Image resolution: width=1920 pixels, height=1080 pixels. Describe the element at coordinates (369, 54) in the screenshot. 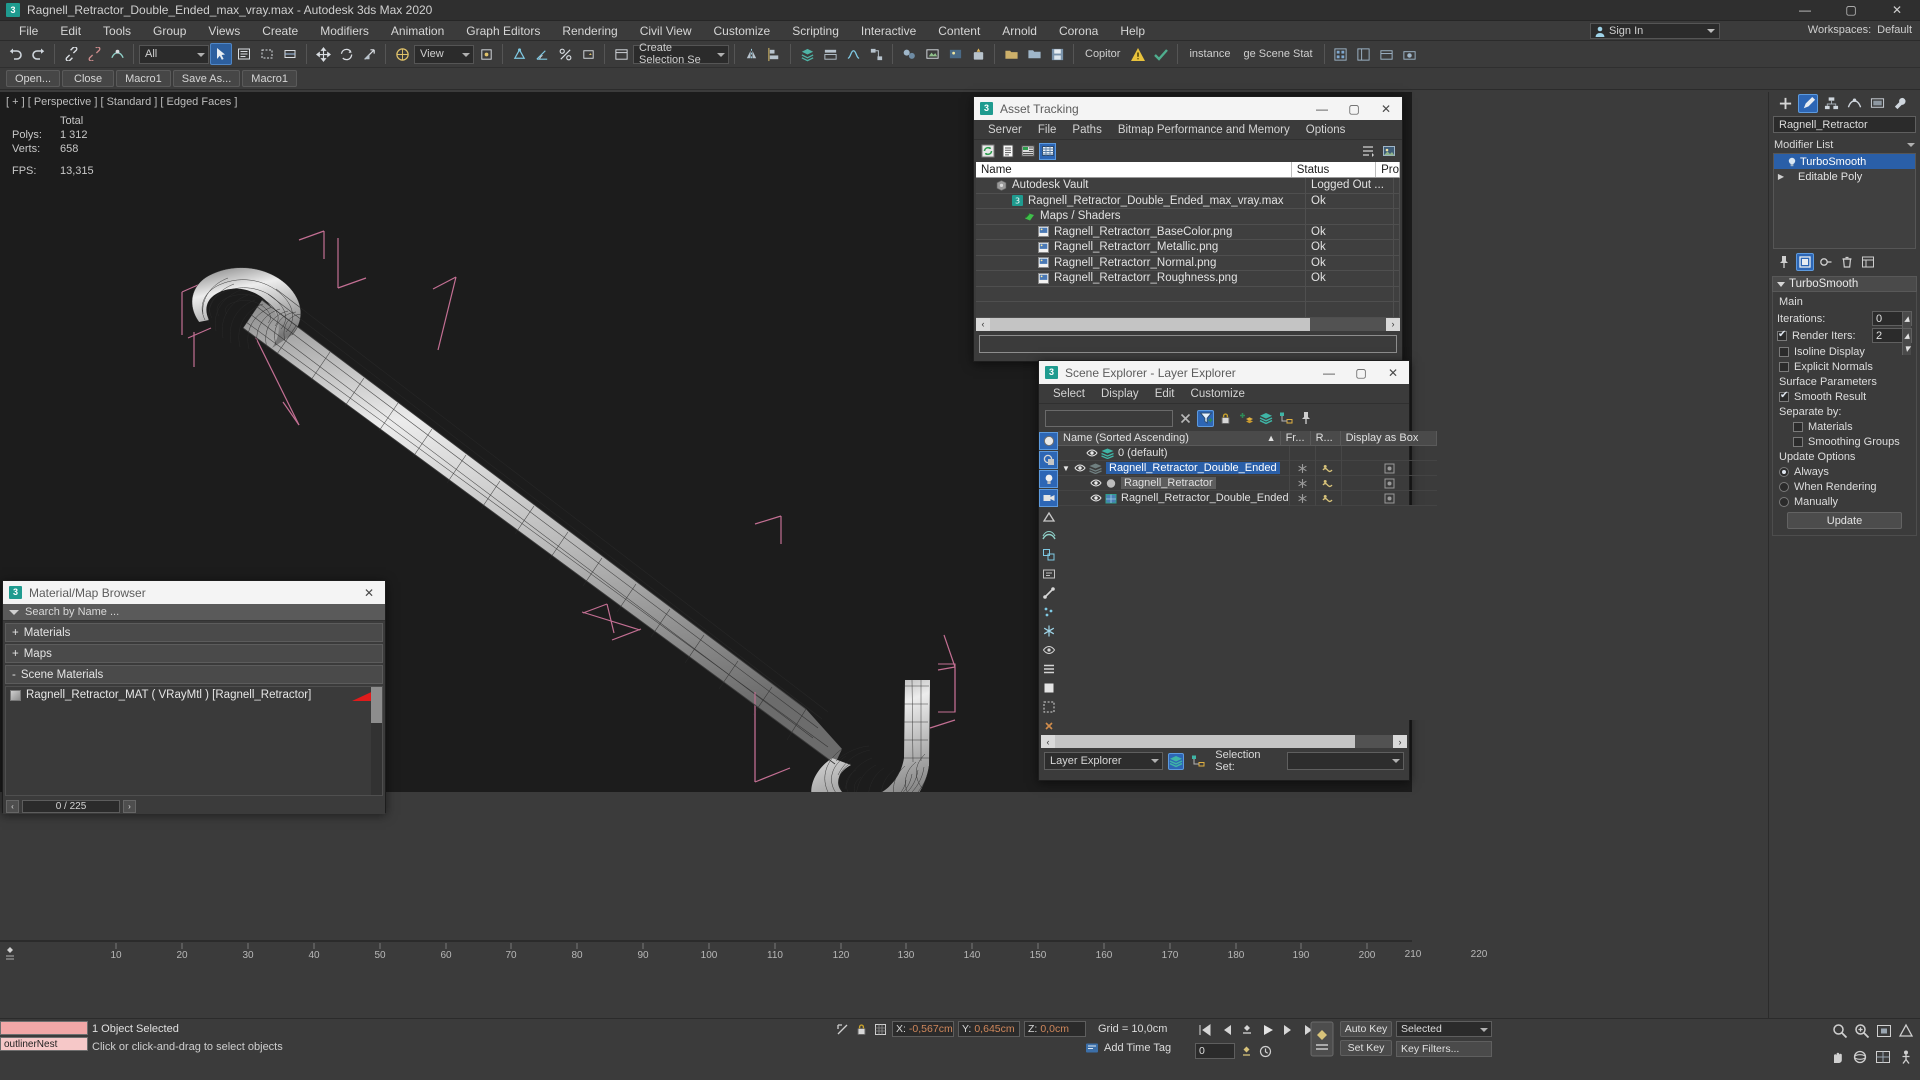

I see `scale-tool-button` at that location.